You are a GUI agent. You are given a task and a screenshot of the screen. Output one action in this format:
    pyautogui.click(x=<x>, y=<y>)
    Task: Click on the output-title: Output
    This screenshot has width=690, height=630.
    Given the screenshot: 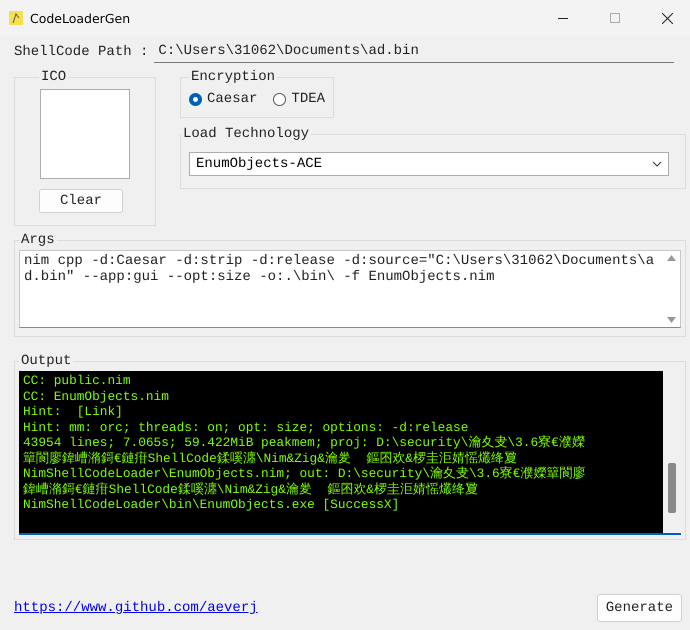 What is the action you would take?
    pyautogui.click(x=46, y=361)
    